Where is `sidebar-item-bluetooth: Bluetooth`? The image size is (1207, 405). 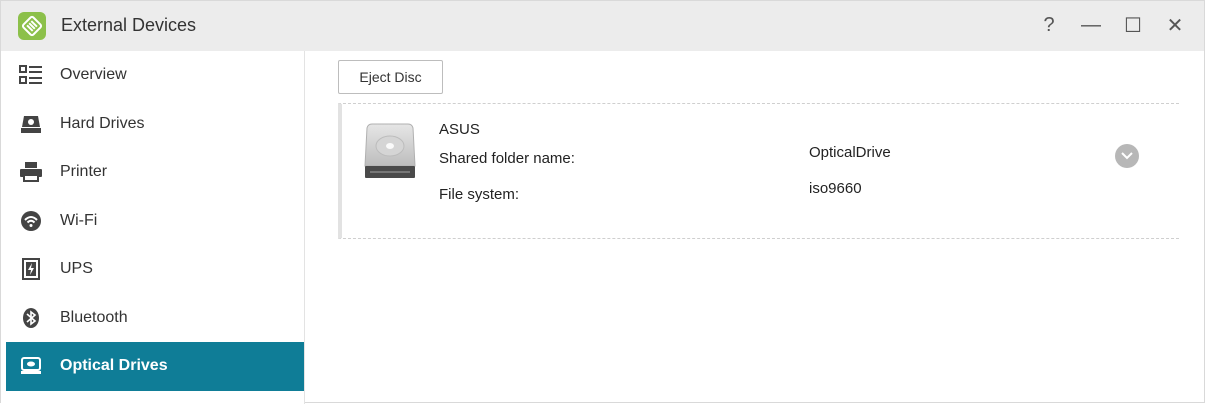
sidebar-item-bluetooth: Bluetooth is located at coordinates (152, 318).